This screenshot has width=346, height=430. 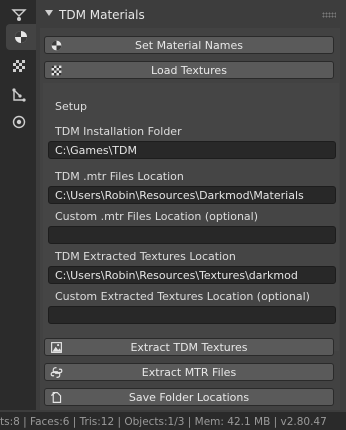 I want to click on tab-texture, so click(x=19, y=66).